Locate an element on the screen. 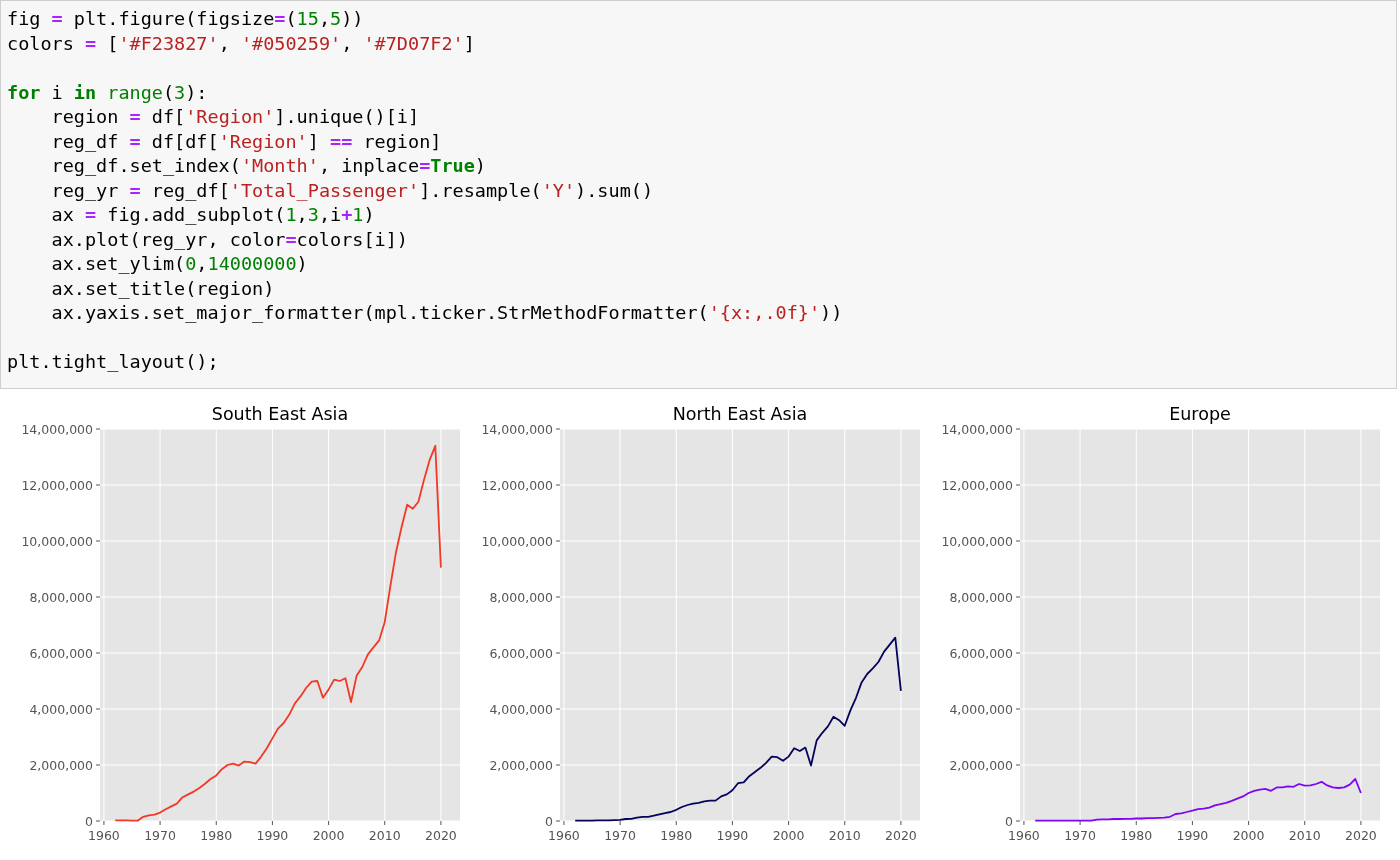 Image resolution: width=1400 pixels, height=860 pixels. code-line: plt.tight_layout(); is located at coordinates (113, 362).